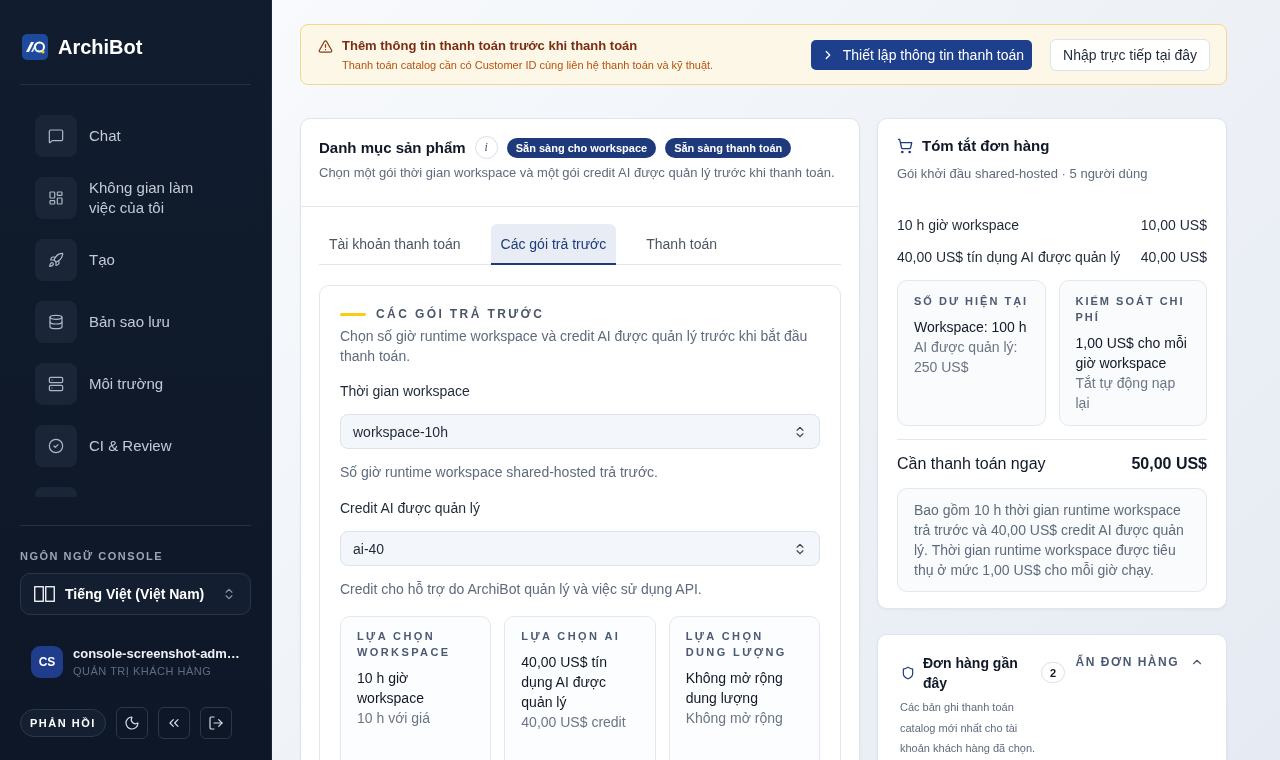 This screenshot has height=760, width=1280. What do you see at coordinates (394, 718) in the screenshot?
I see `option-detail: 10 h với giá` at bounding box center [394, 718].